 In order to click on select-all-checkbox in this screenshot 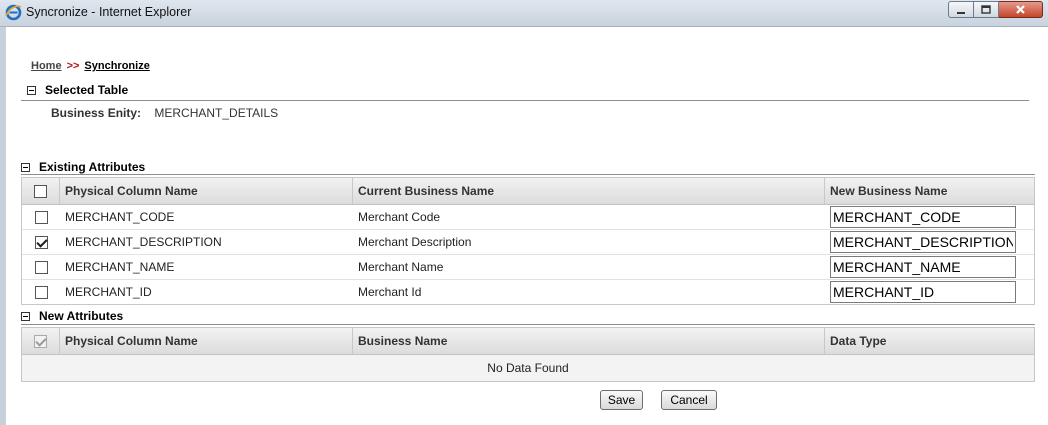, I will do `click(40, 191)`.